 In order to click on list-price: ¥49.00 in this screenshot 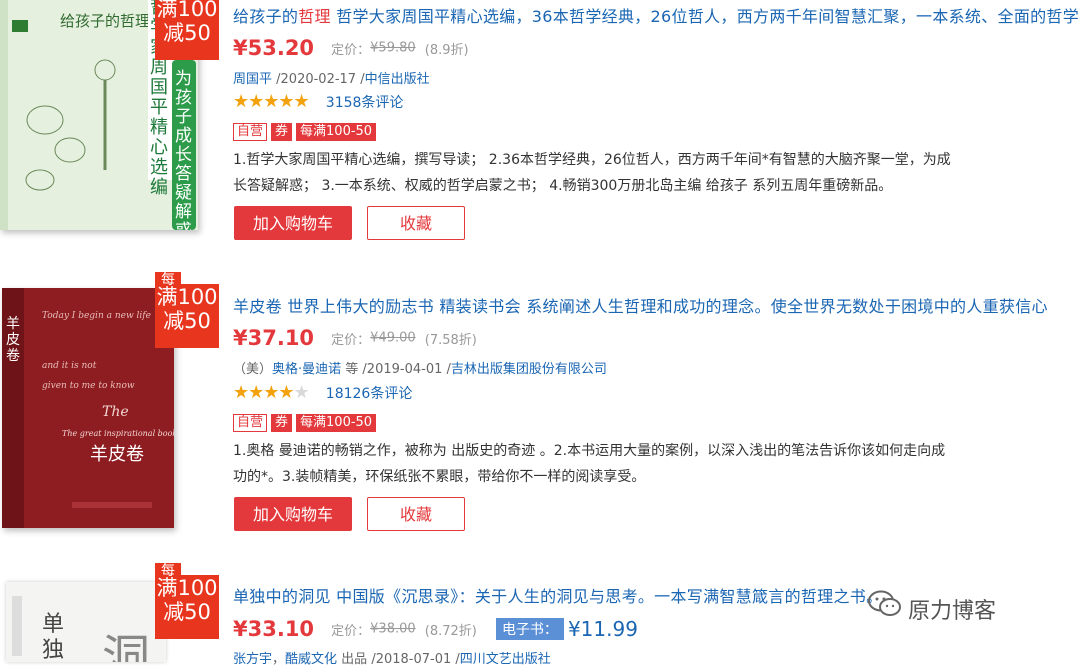, I will do `click(393, 338)`.